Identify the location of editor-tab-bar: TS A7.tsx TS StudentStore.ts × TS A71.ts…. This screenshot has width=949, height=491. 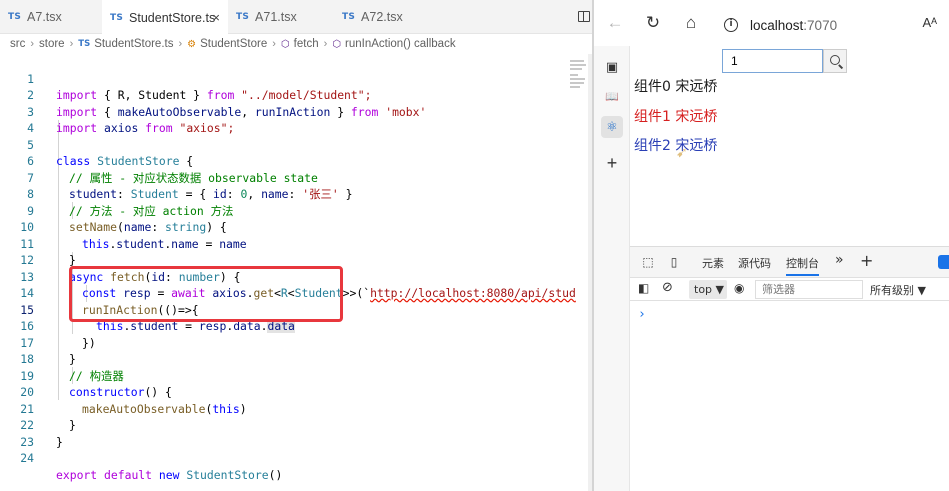
(296, 17).